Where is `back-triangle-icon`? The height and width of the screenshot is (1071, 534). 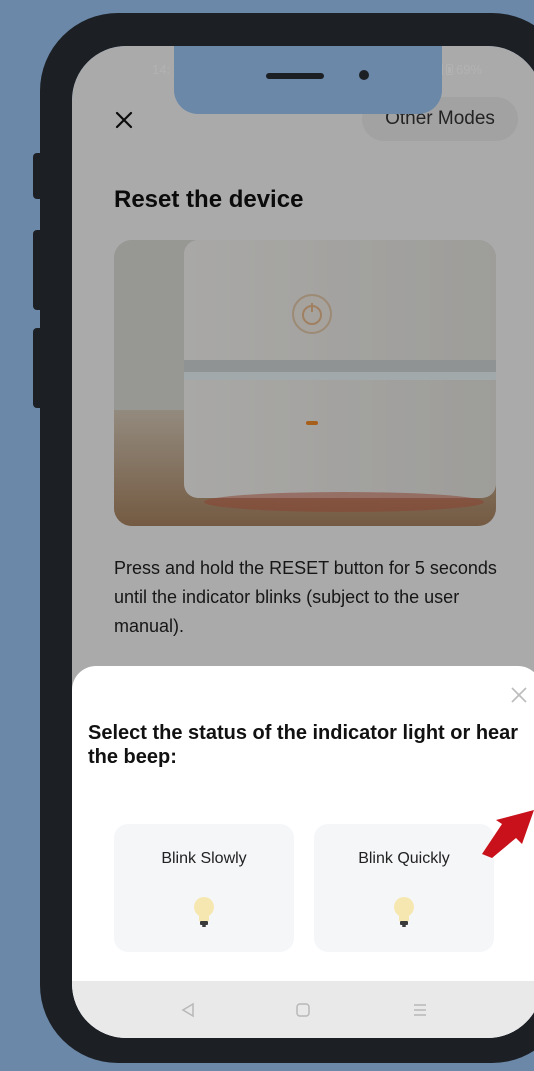
back-triangle-icon is located at coordinates (187, 1010).